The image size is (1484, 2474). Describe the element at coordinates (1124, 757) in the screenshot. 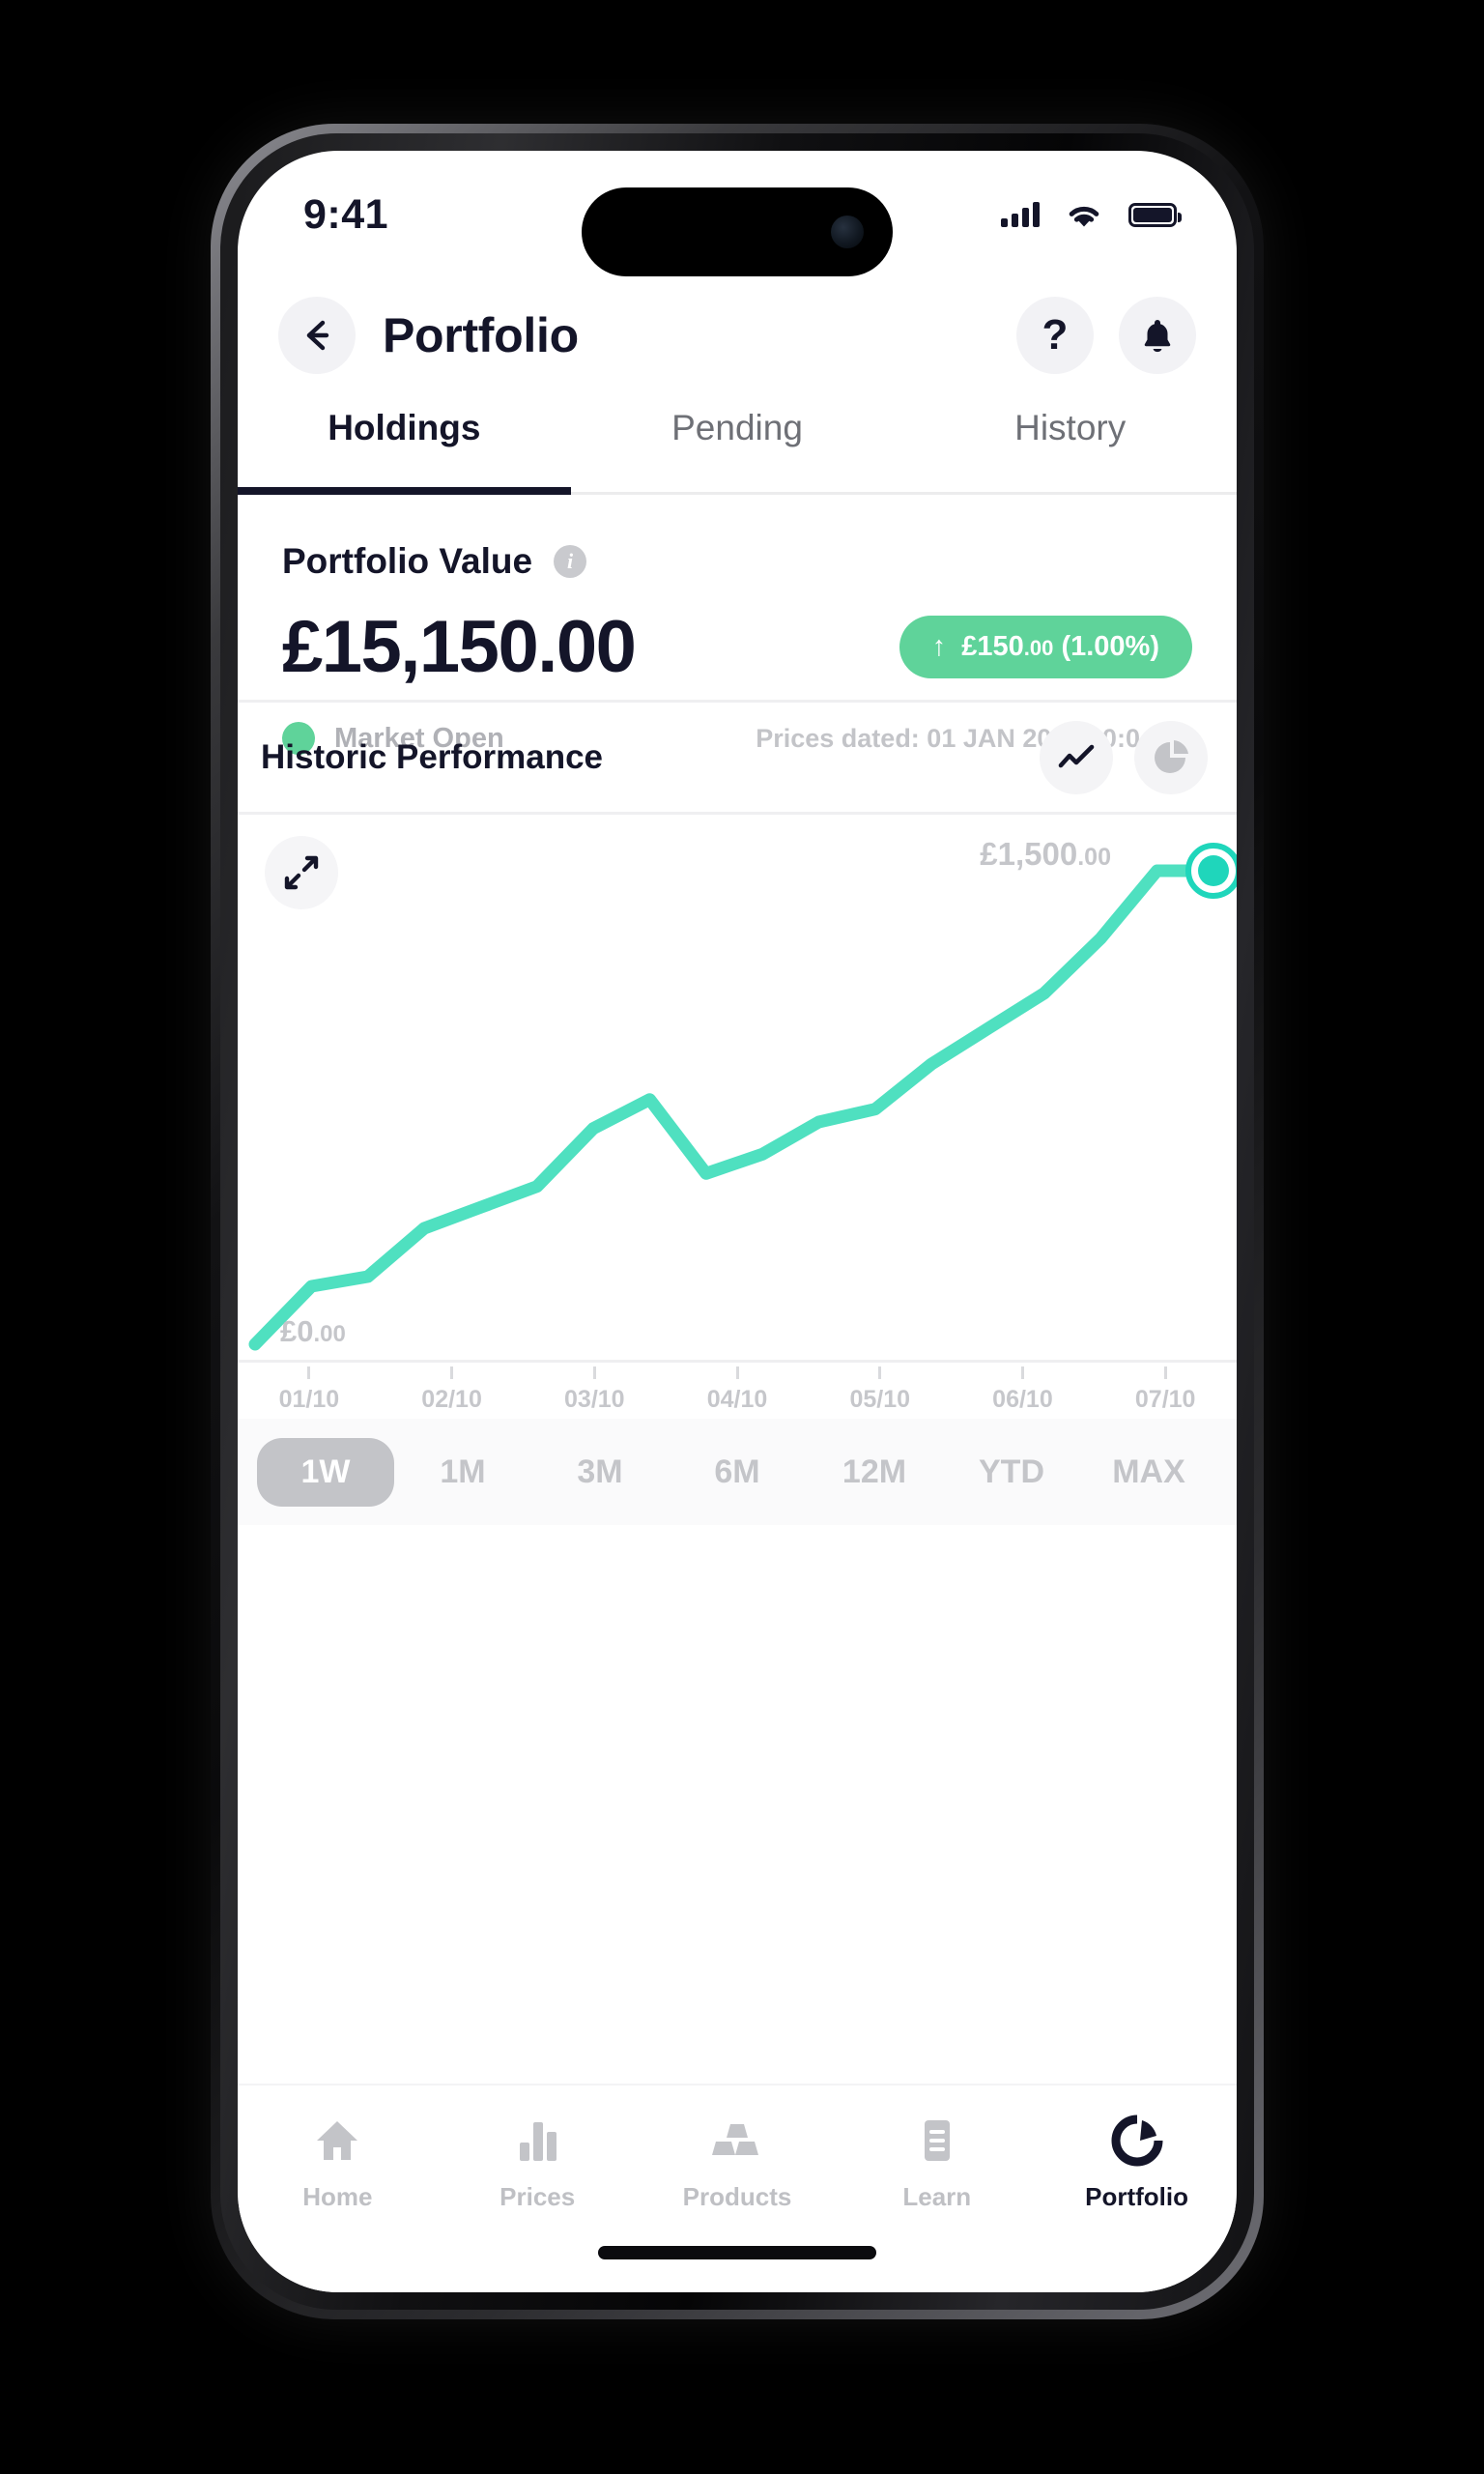

I see `chart-type-toggle` at that location.